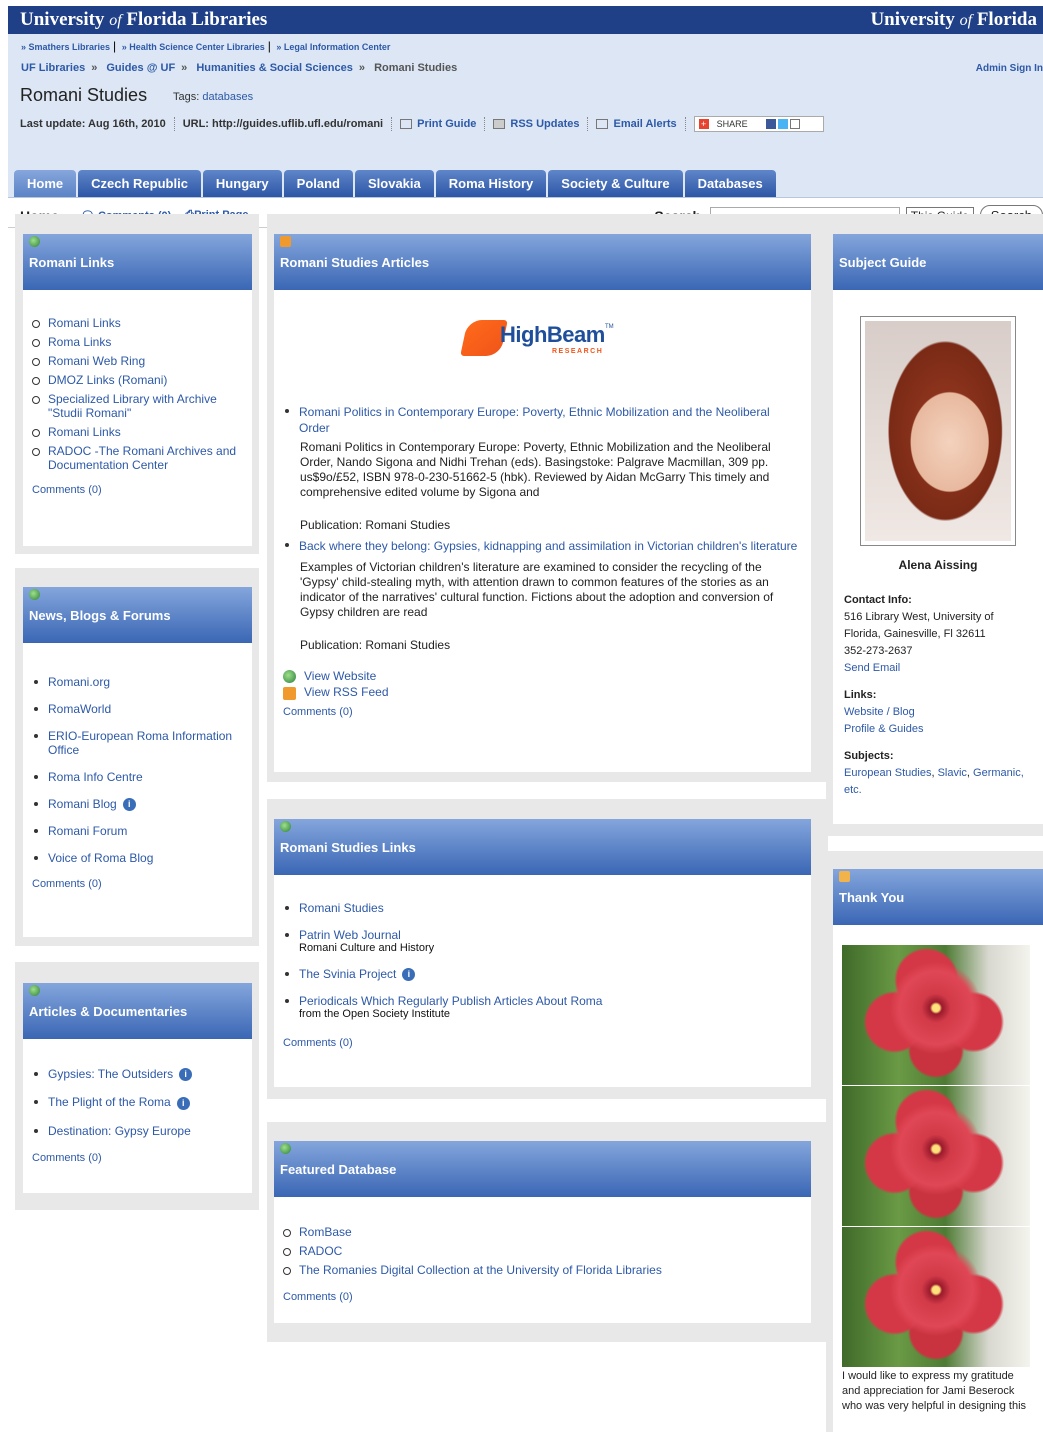  I want to click on breadcrumb-guides: Guides @ UF, so click(140, 68).